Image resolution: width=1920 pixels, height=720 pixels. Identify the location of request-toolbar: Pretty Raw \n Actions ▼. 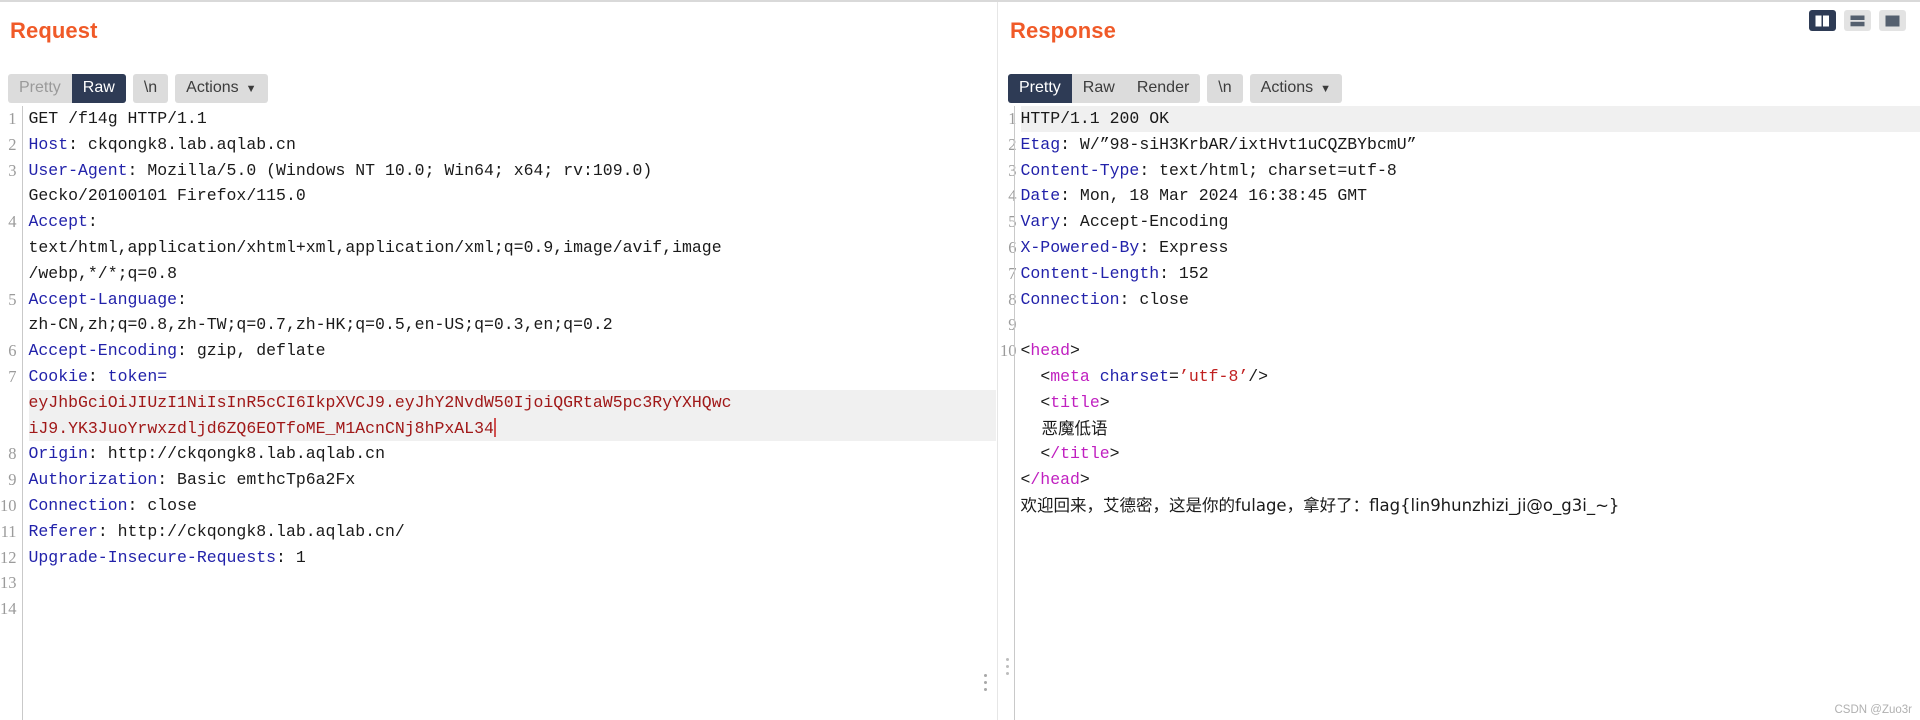
(138, 88).